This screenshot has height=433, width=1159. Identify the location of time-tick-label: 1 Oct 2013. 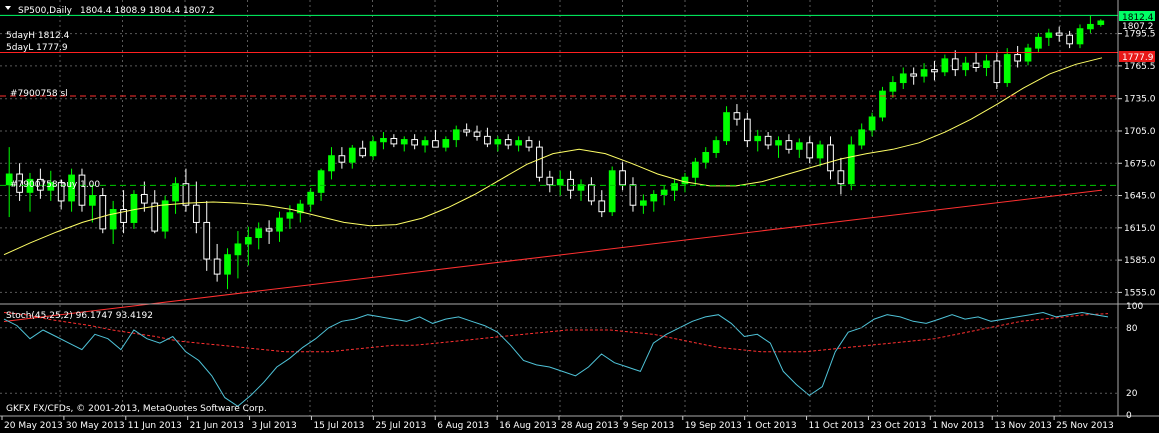
(772, 426).